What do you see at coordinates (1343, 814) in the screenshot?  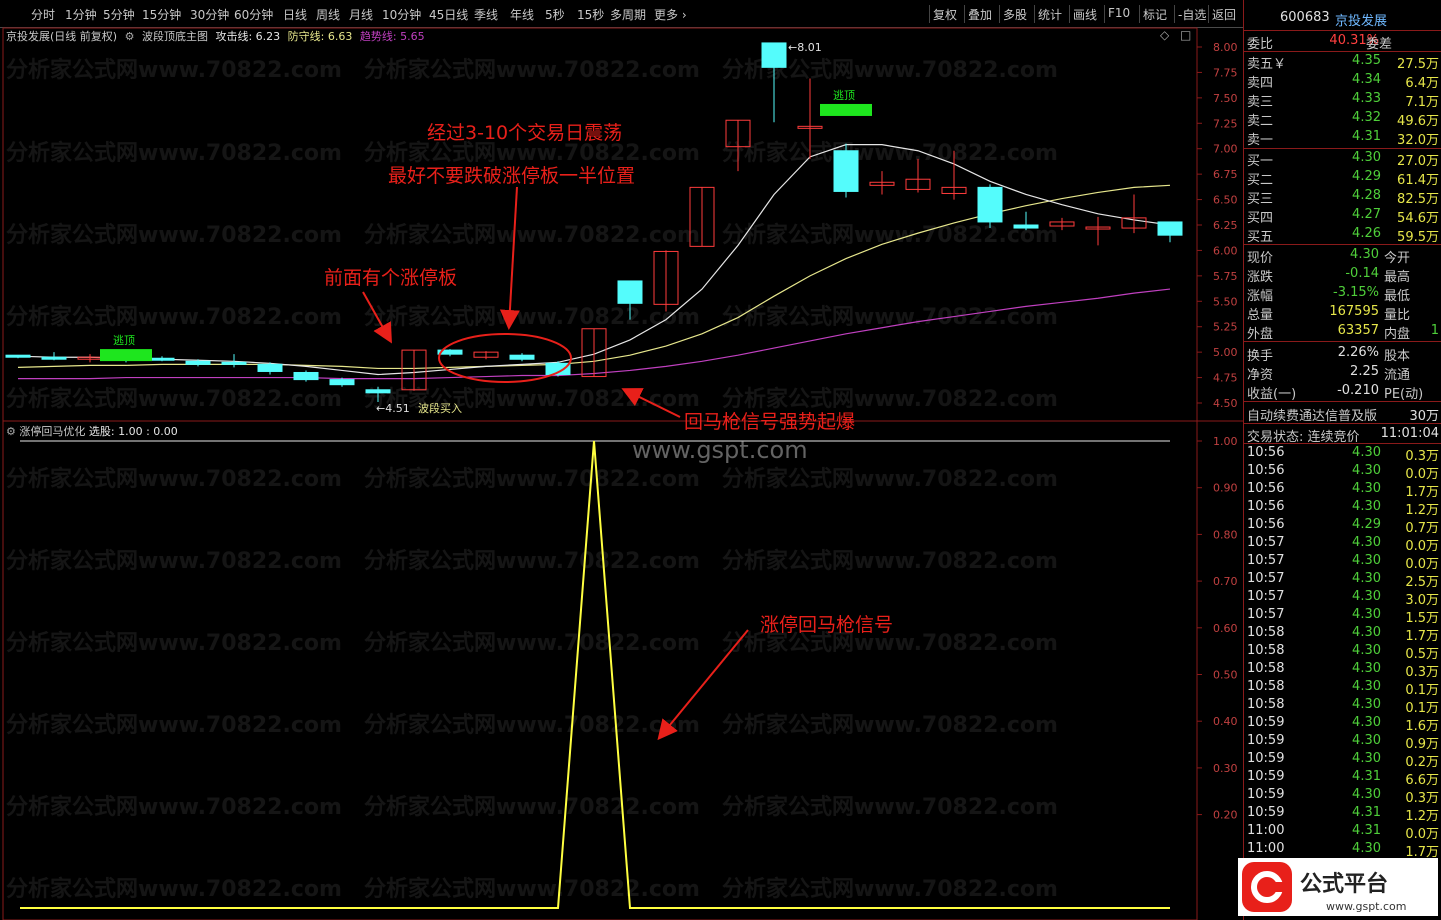 I see `tick-row: 10:59 4.31 1.2万` at bounding box center [1343, 814].